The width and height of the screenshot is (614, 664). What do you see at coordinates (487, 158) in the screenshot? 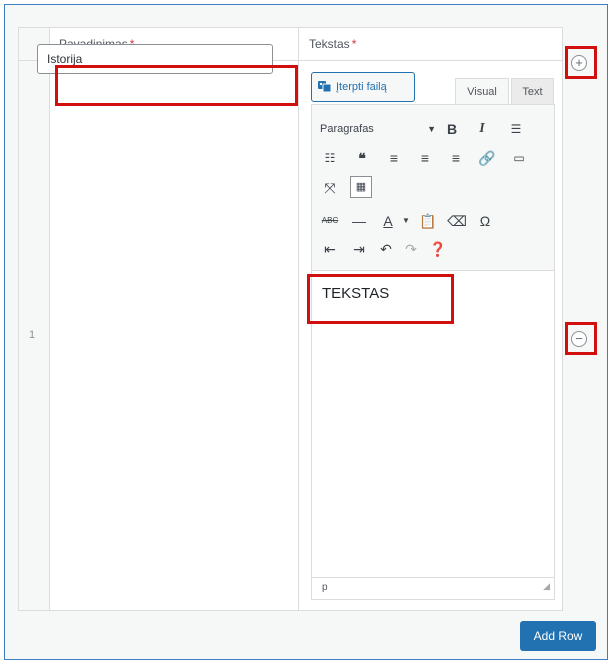
I see `link-icon: 🔗` at bounding box center [487, 158].